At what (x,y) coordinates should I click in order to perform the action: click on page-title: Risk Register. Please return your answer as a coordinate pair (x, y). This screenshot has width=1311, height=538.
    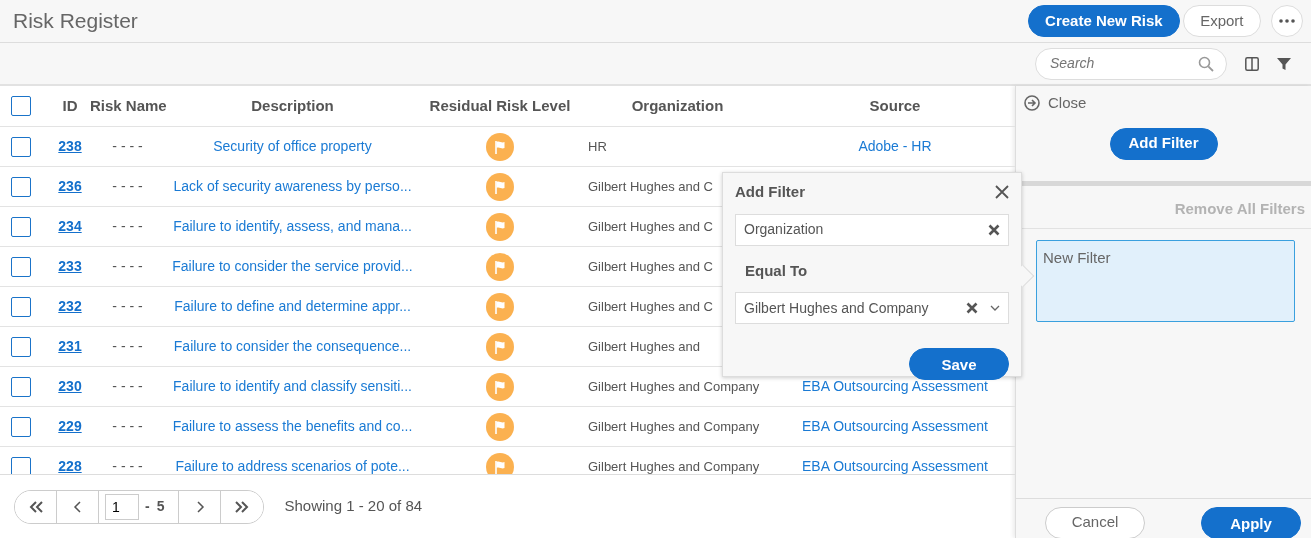
    Looking at the image, I should click on (76, 21).